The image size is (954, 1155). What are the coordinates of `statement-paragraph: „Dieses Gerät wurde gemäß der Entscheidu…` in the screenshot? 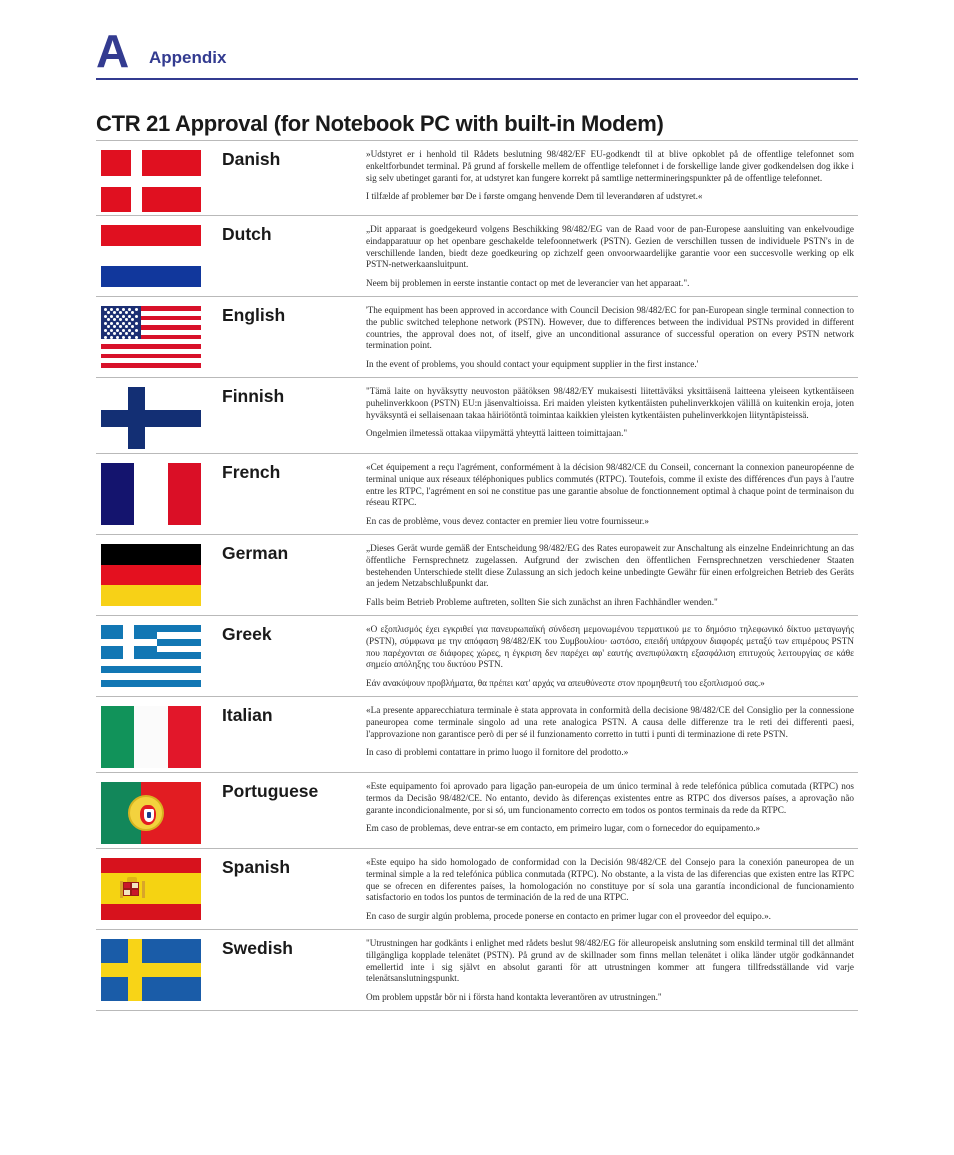 It's located at (610, 565).